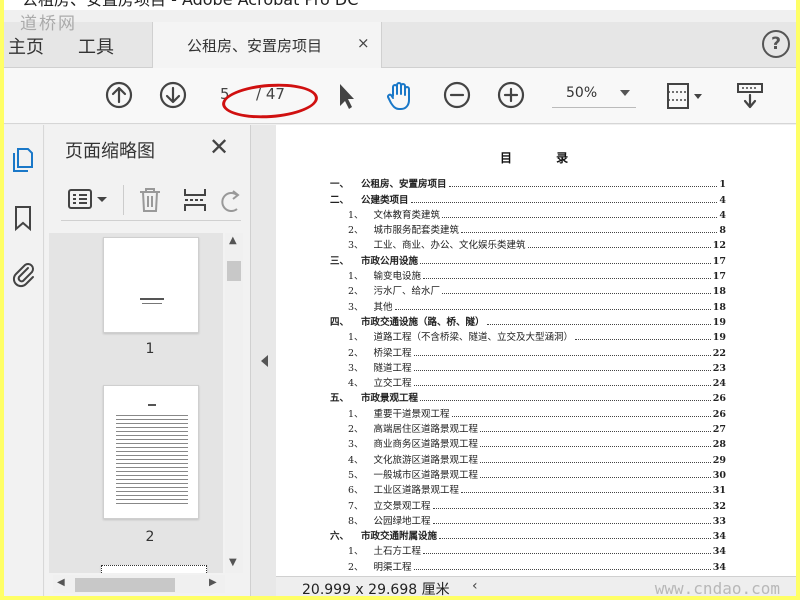 The image size is (800, 600). Describe the element at coordinates (234, 403) in the screenshot. I see `vertical-scrollbar: ▲ ▼` at that location.